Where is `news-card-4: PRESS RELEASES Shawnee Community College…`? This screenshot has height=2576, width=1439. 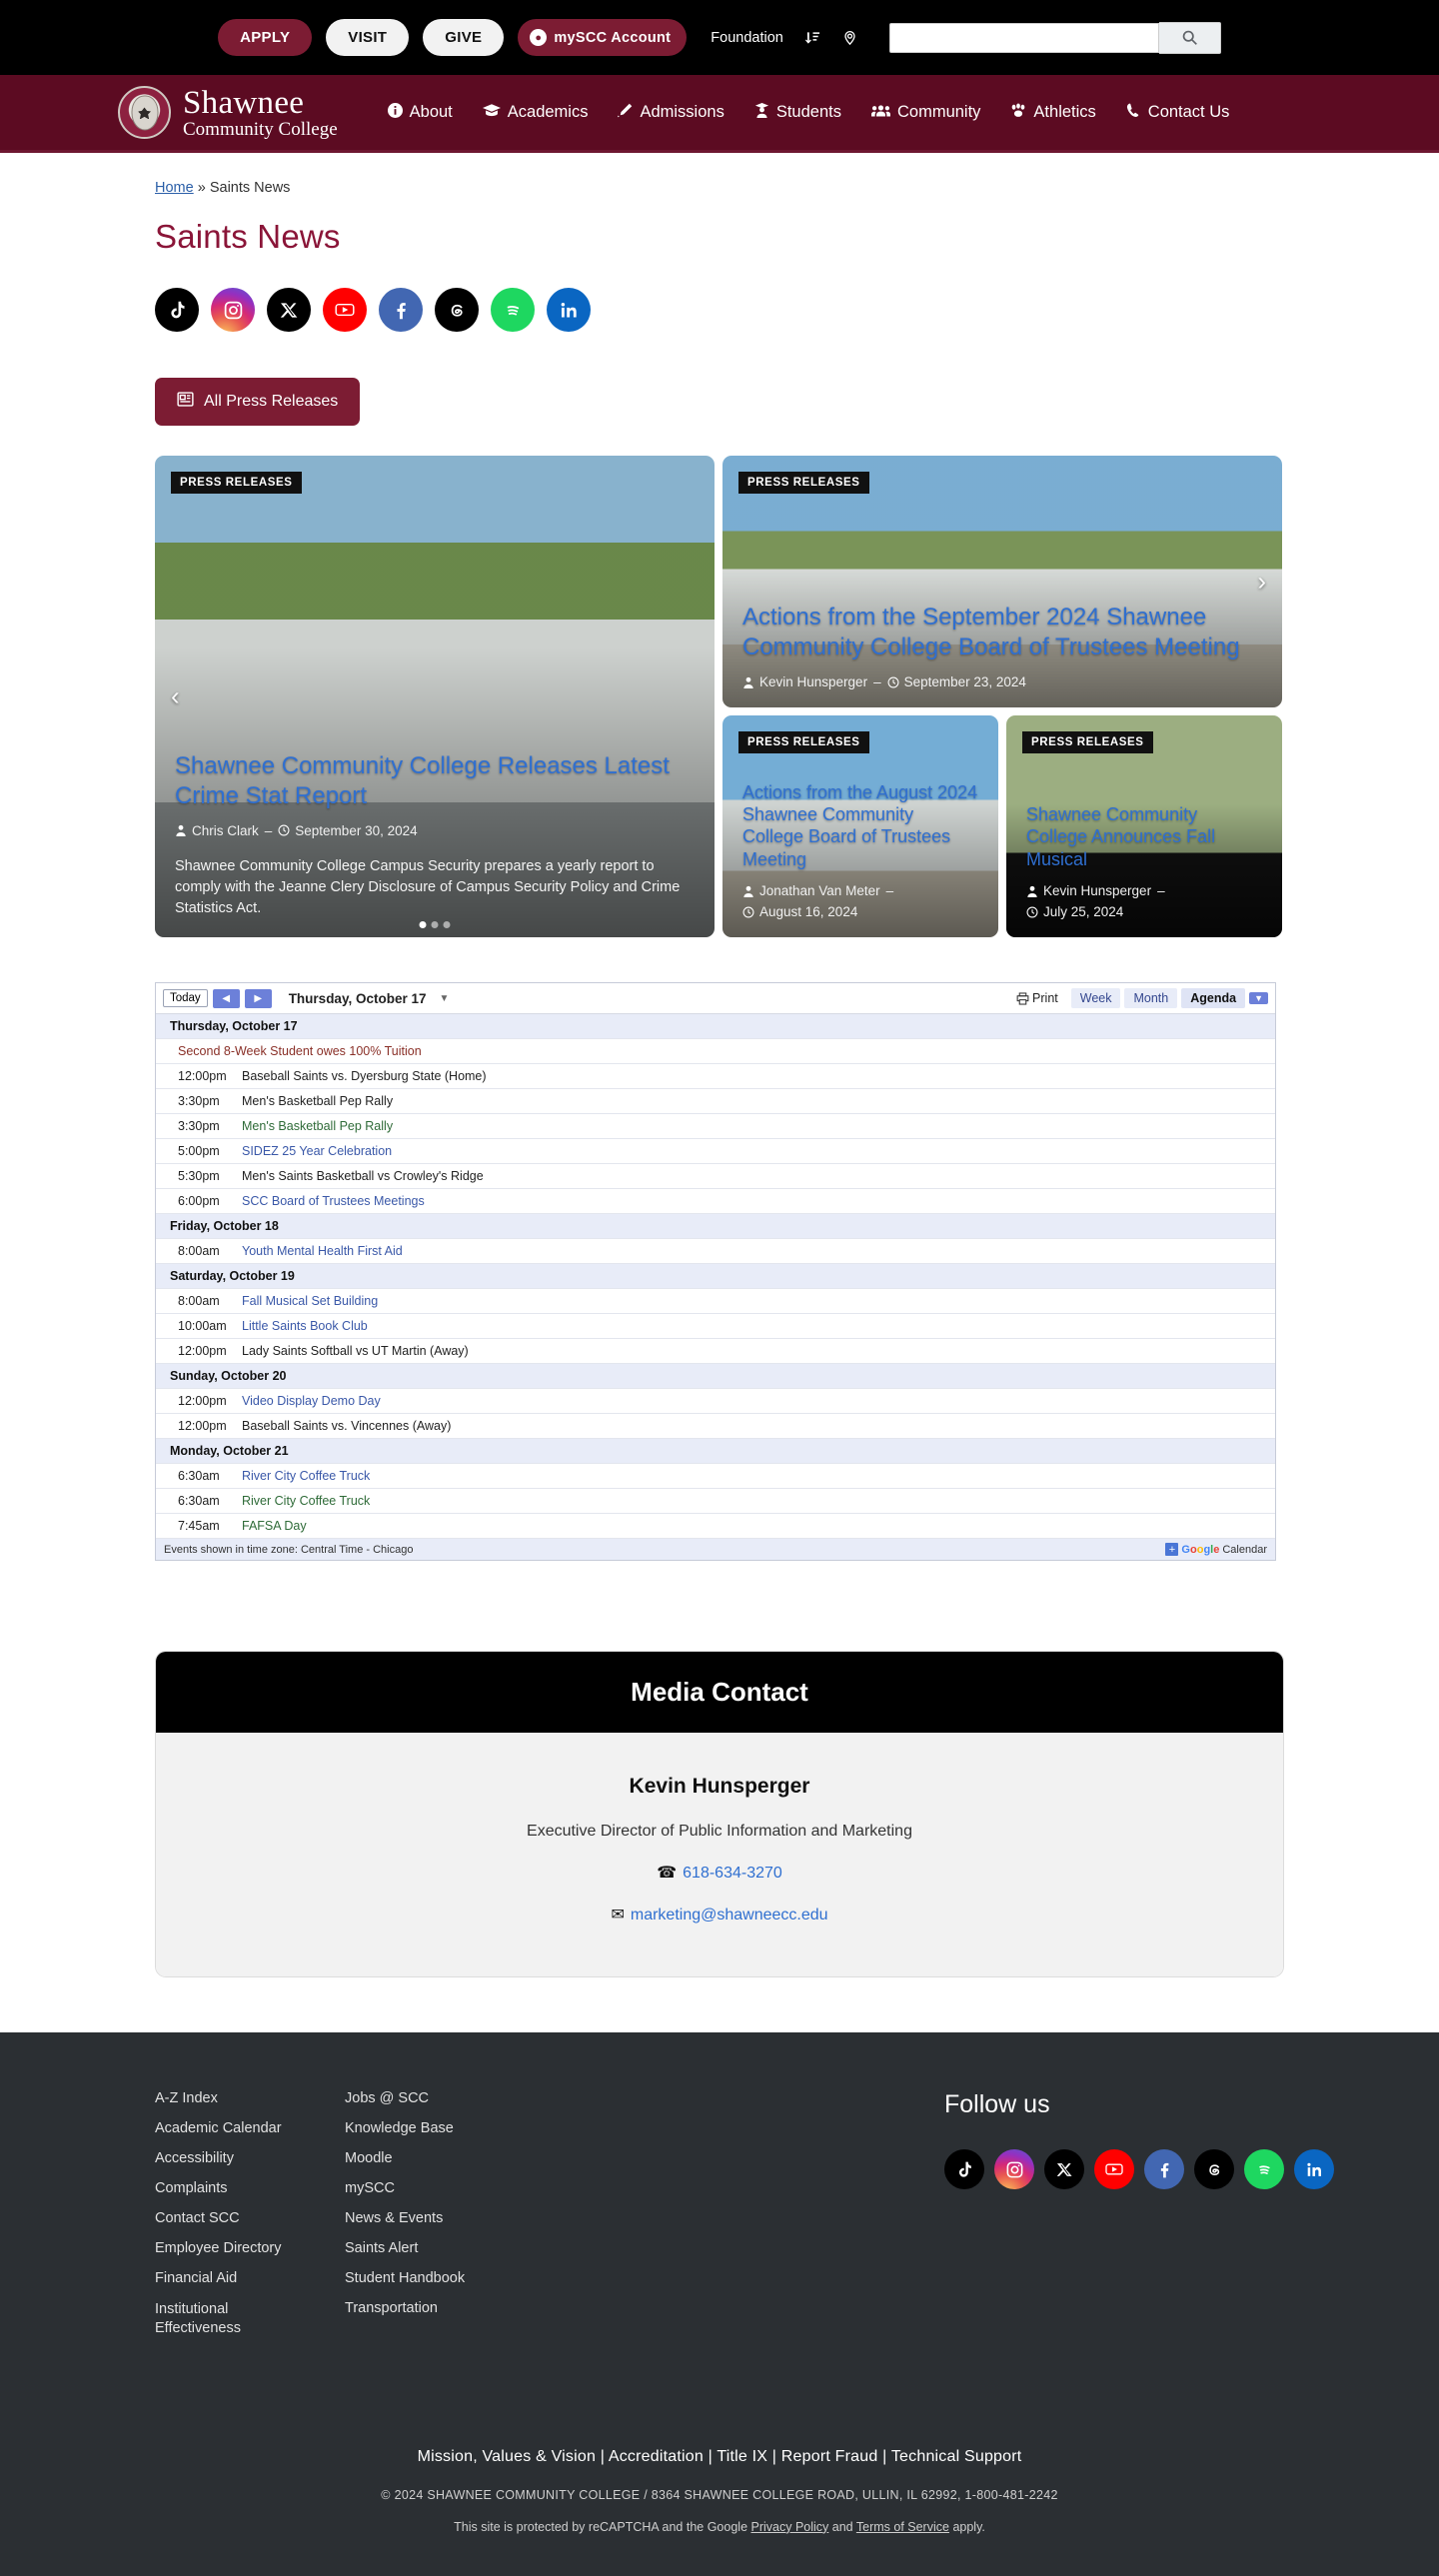
news-card-4: PRESS RELEASES Shawnee Community College… is located at coordinates (1144, 826).